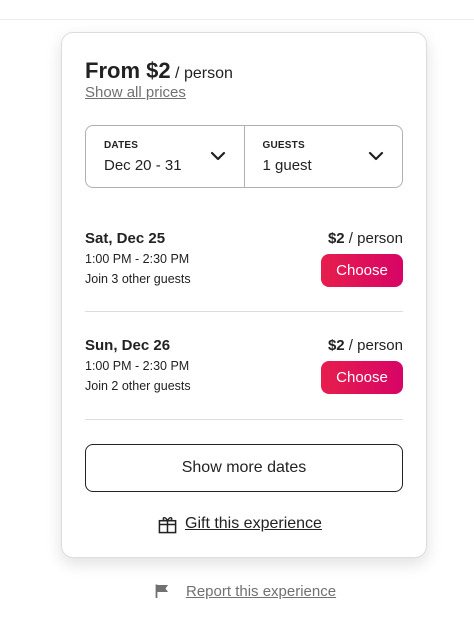  I want to click on price-from: From $2, so click(128, 70).